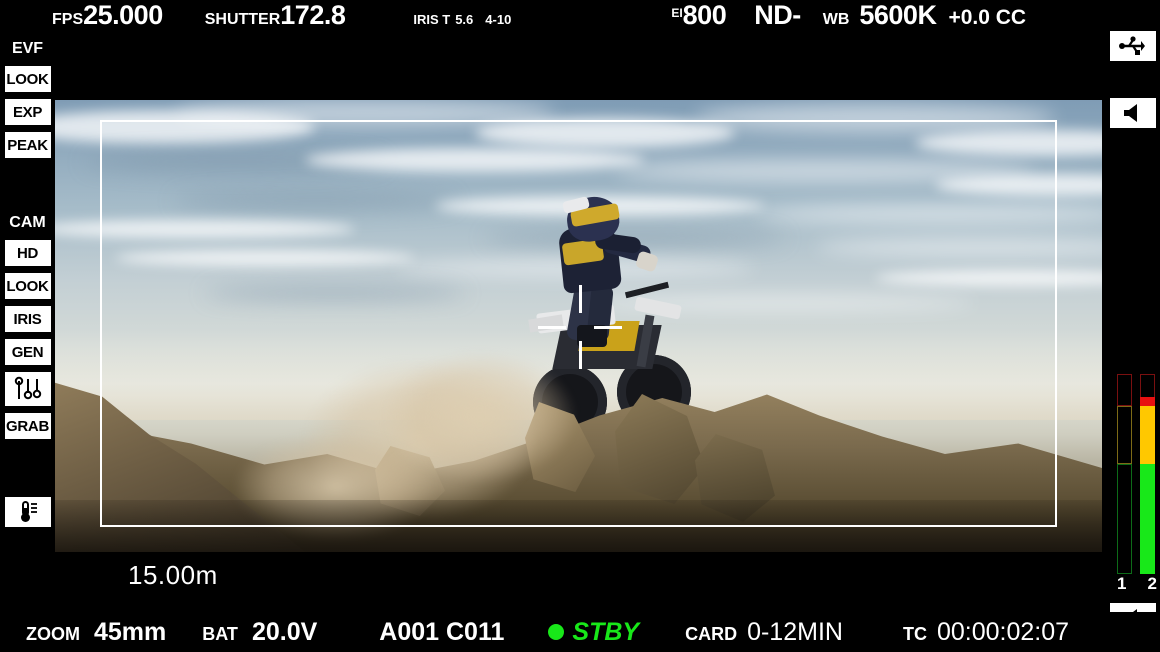 Image resolution: width=1160 pixels, height=652 pixels. Describe the element at coordinates (284, 631) in the screenshot. I see `battery-value: 20.0V` at that location.